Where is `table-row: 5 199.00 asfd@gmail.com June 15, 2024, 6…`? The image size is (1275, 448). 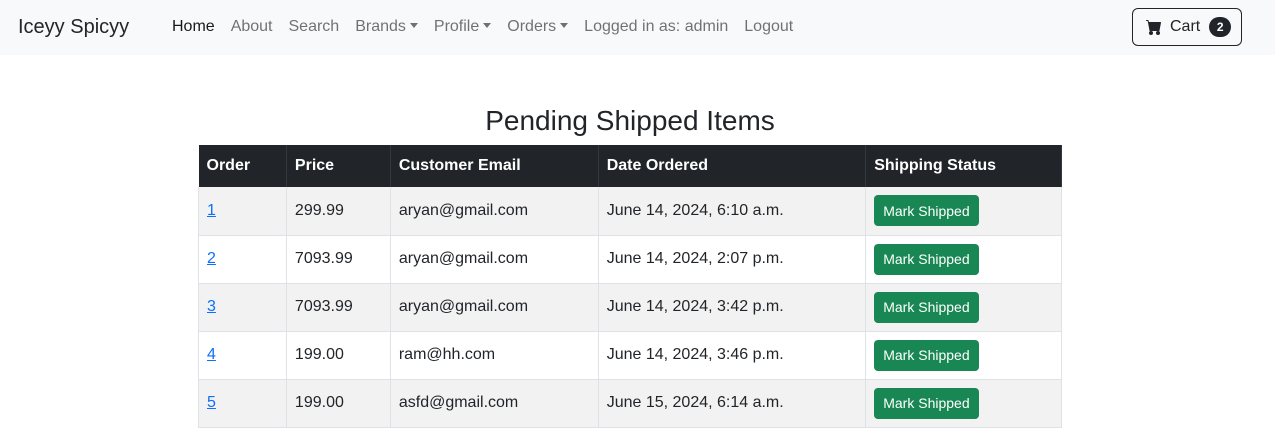 table-row: 5 199.00 asfd@gmail.com June 15, 2024, 6… is located at coordinates (630, 403).